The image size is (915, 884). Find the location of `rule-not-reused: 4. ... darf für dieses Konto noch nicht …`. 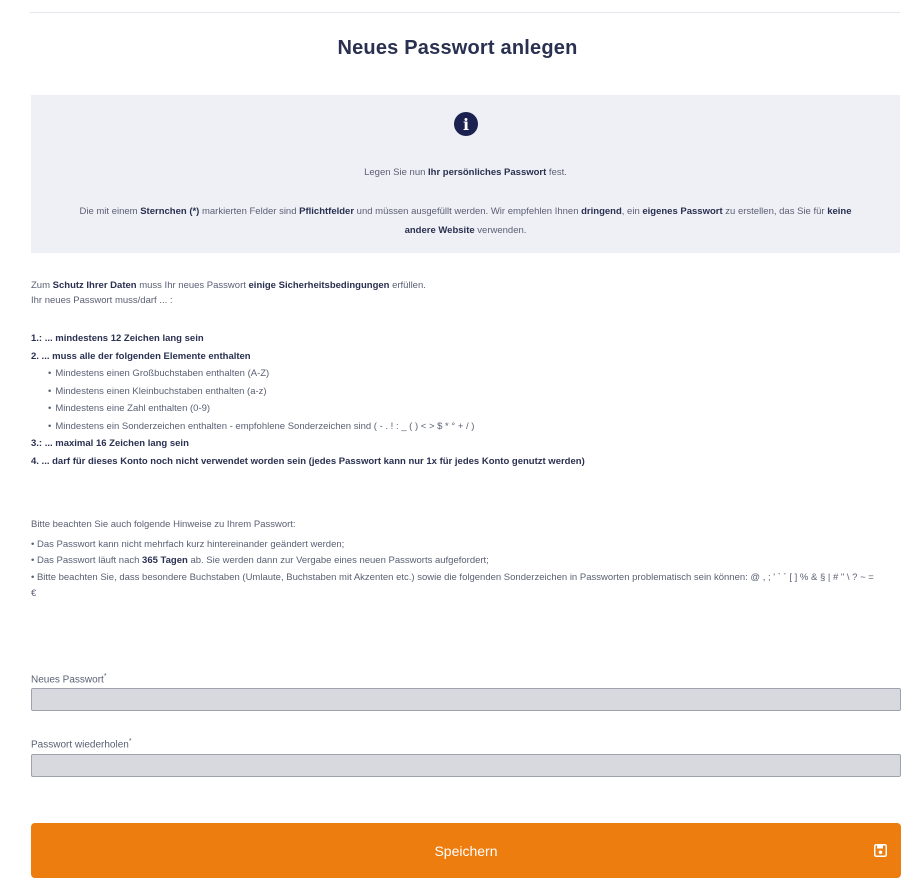

rule-not-reused: 4. ... darf für dieses Konto noch nicht … is located at coordinates (308, 461).